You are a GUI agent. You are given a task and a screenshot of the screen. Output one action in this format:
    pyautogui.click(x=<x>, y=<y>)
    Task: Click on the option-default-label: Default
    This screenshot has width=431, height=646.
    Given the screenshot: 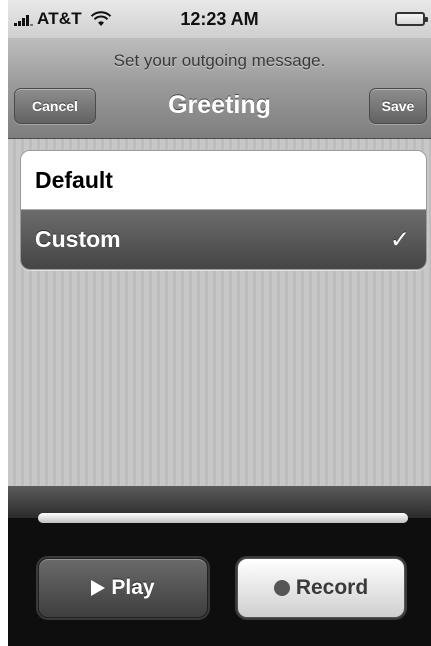 What is the action you would take?
    pyautogui.click(x=74, y=179)
    